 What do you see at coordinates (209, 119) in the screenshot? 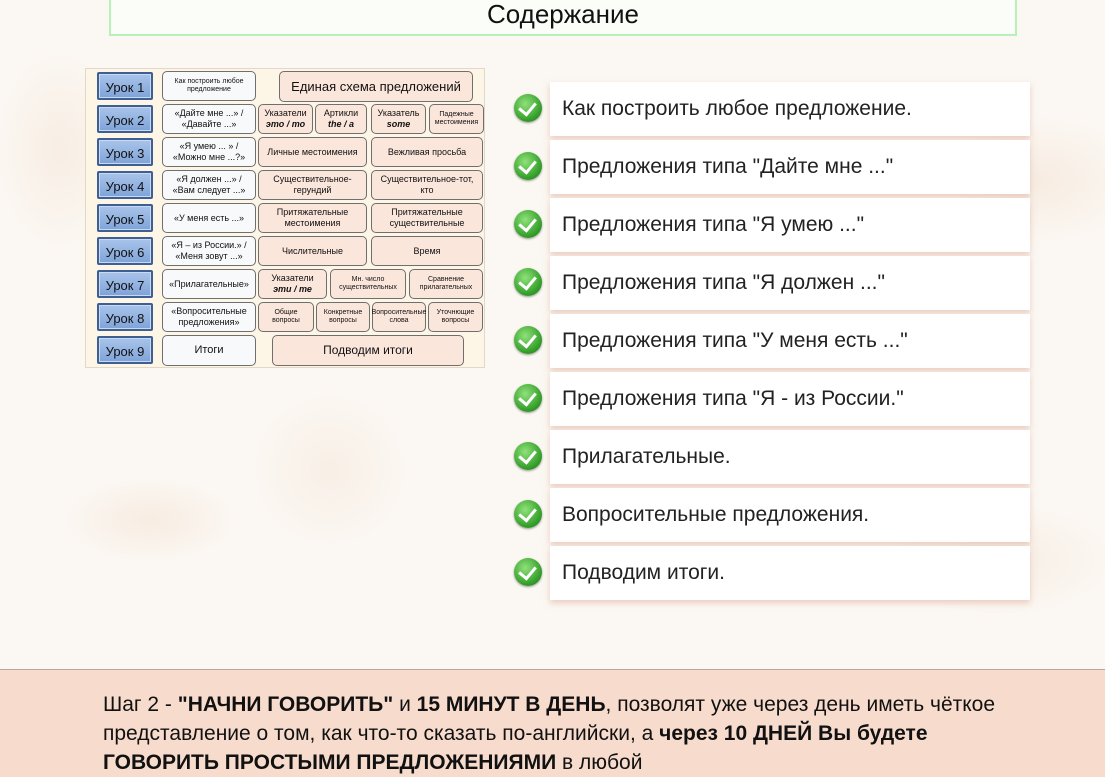
I see `diagram-cell: «Дайте мне ...» / «Давайте ...»` at bounding box center [209, 119].